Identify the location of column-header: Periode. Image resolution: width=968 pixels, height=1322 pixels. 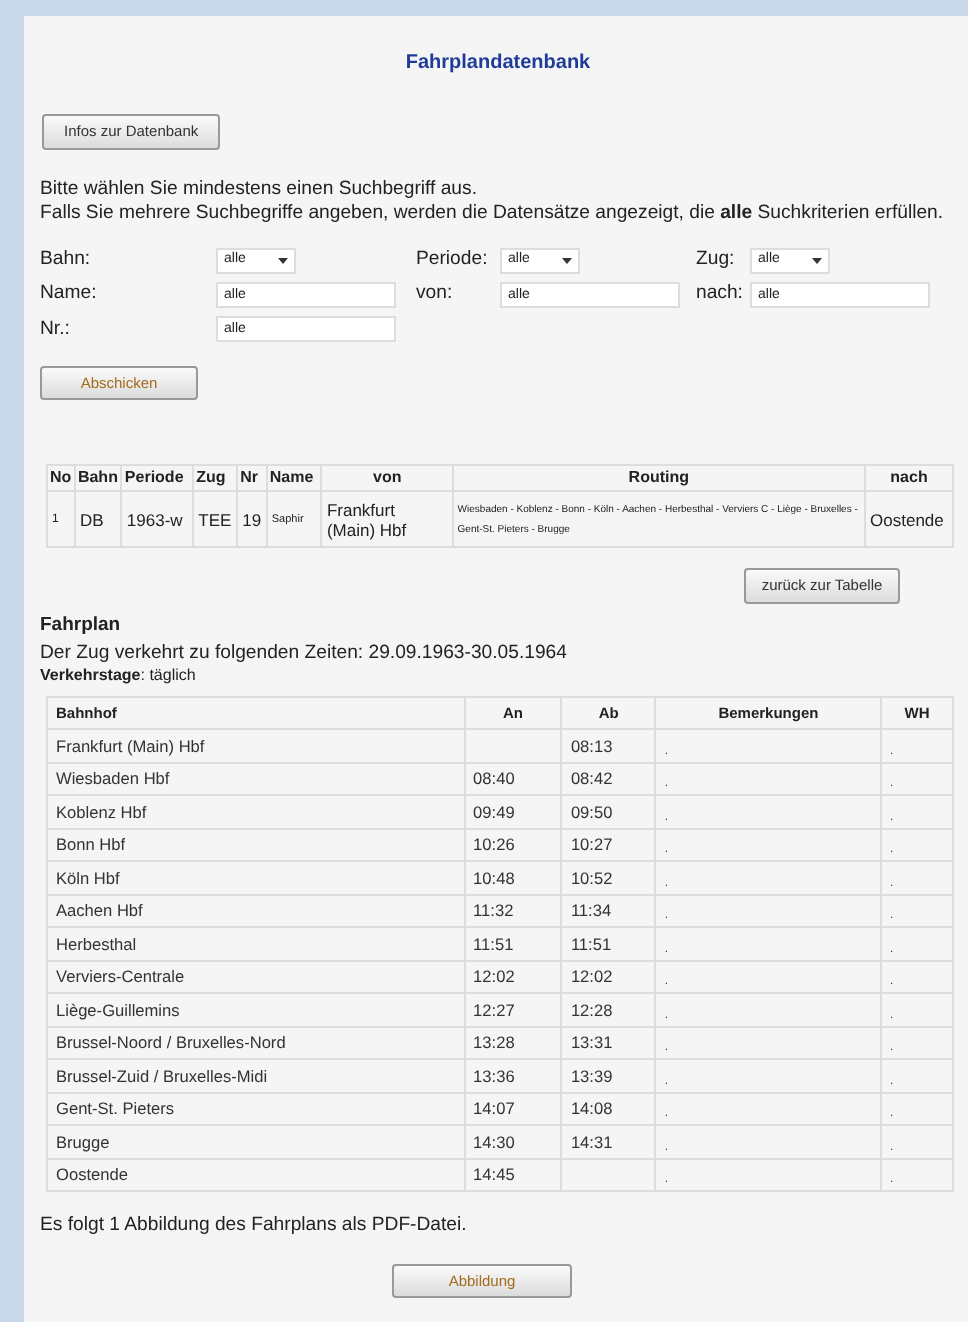
(157, 478).